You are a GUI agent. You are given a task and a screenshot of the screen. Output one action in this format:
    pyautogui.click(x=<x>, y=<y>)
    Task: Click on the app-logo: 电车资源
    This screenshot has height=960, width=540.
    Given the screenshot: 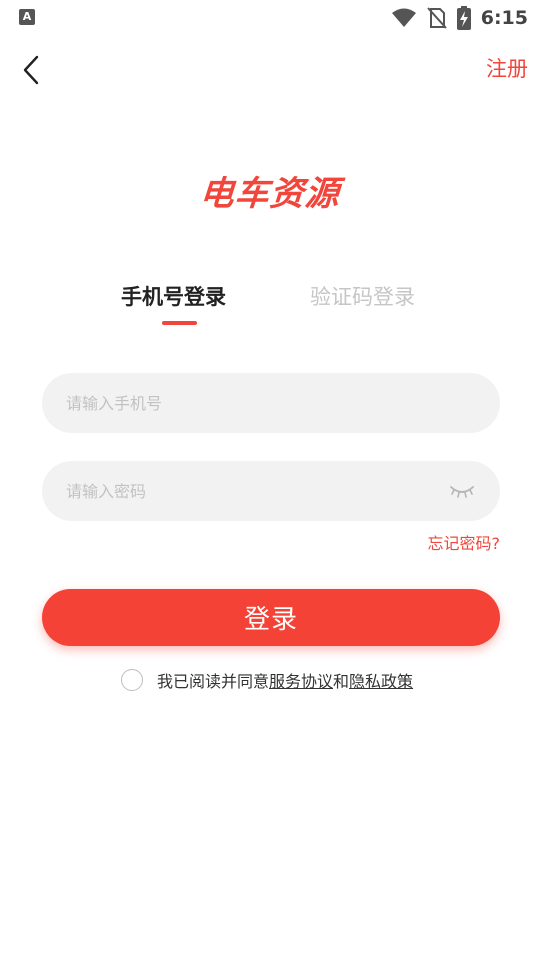 What is the action you would take?
    pyautogui.click(x=270, y=190)
    